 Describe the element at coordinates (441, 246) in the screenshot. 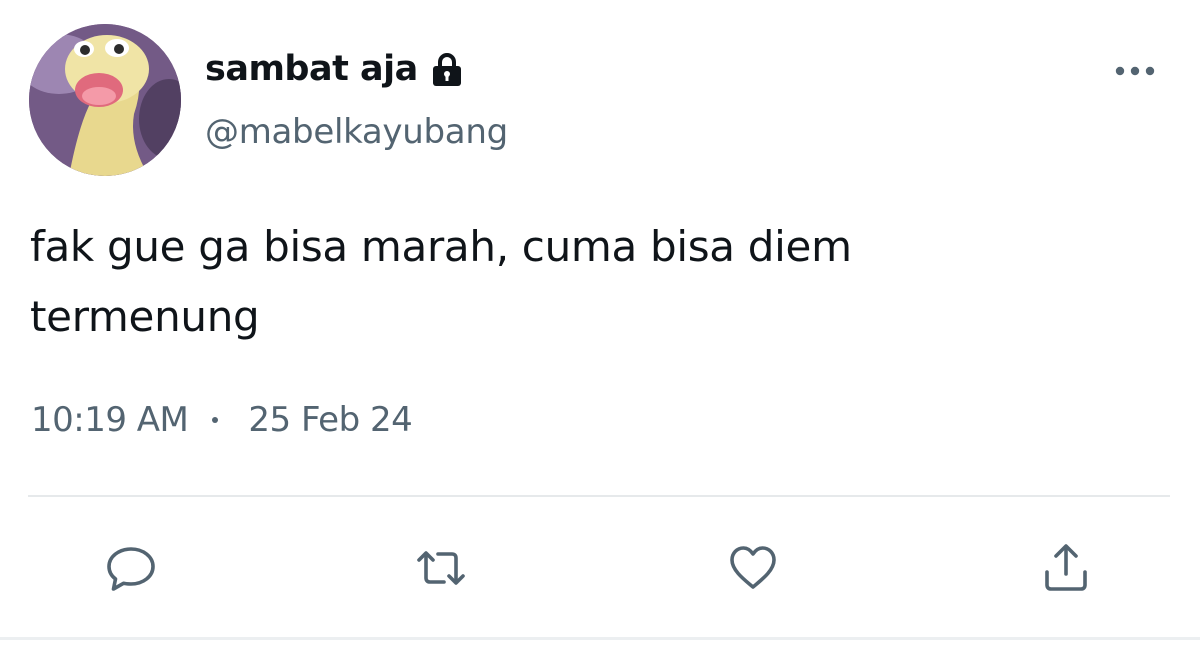

I see `tweet-text-line-1: fak gue ga bisa marah, cuma bisa diem` at that location.